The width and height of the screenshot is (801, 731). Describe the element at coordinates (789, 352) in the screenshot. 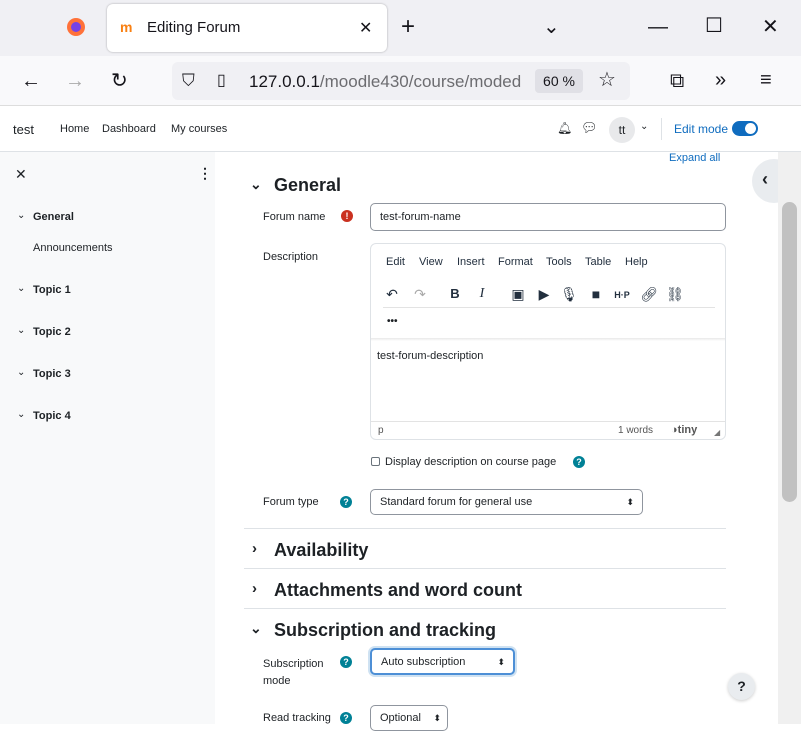

I see `scrollbar-thumb` at that location.